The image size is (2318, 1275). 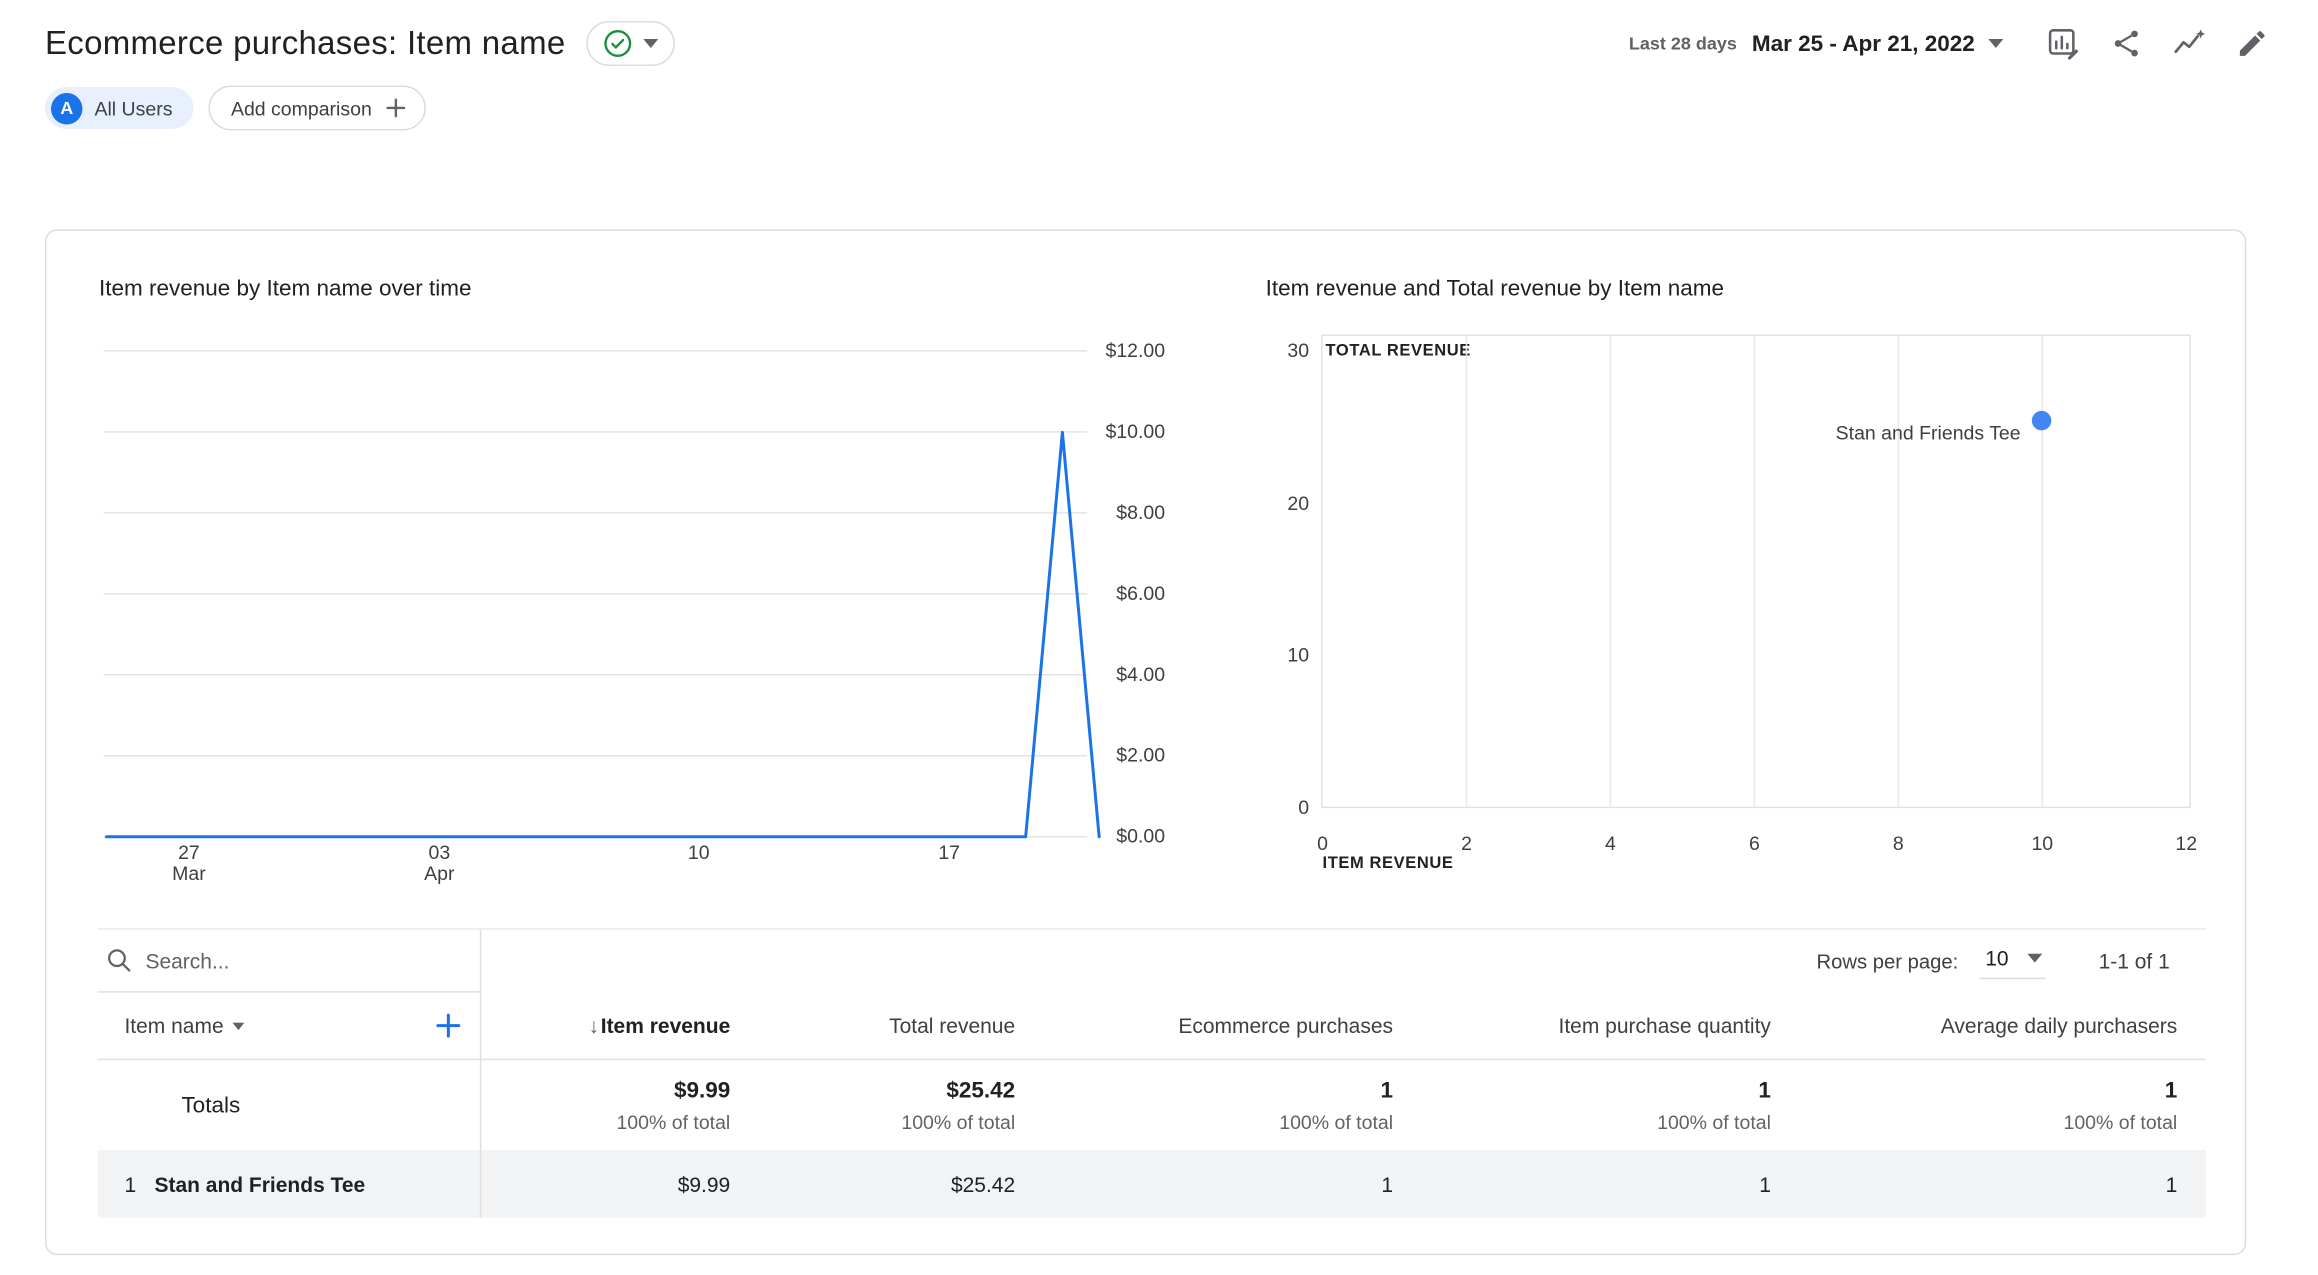 What do you see at coordinates (1898, 843) in the screenshot?
I see `x-tick-label: 8` at bounding box center [1898, 843].